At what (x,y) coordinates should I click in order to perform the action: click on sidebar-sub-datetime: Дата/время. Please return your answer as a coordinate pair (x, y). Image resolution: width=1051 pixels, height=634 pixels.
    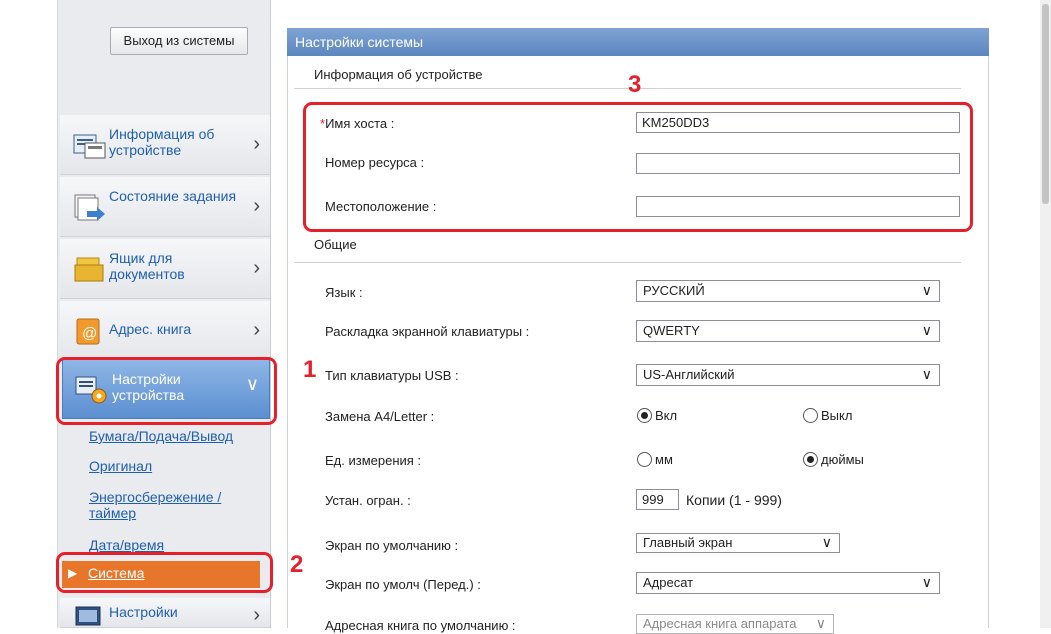
    Looking at the image, I should click on (126, 545).